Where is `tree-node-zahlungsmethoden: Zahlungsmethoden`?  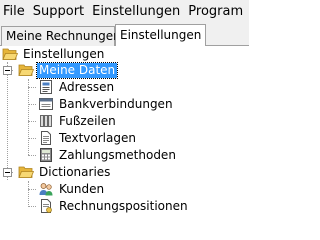 tree-node-zahlungsmethoden: Zahlungsmethoden is located at coordinates (108, 155).